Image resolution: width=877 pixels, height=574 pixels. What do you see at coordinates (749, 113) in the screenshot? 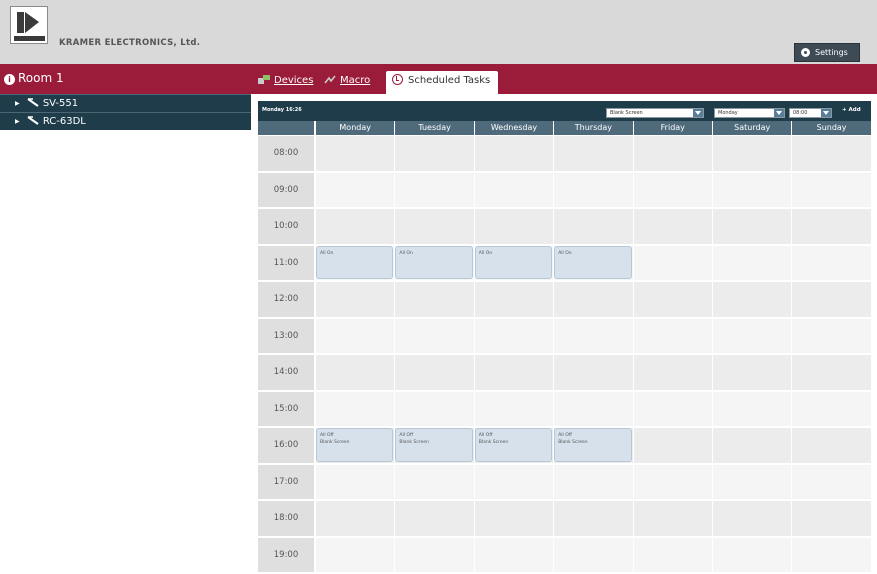
I see `day-select: Monday` at bounding box center [749, 113].